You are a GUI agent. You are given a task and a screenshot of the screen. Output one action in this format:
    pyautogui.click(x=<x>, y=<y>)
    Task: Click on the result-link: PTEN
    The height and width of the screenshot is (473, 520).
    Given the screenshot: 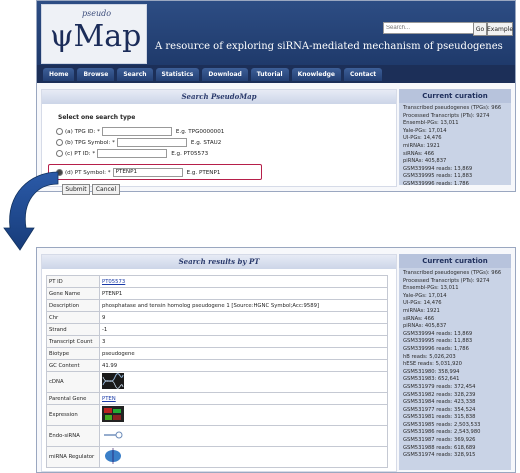 What is the action you would take?
    pyautogui.click(x=243, y=398)
    